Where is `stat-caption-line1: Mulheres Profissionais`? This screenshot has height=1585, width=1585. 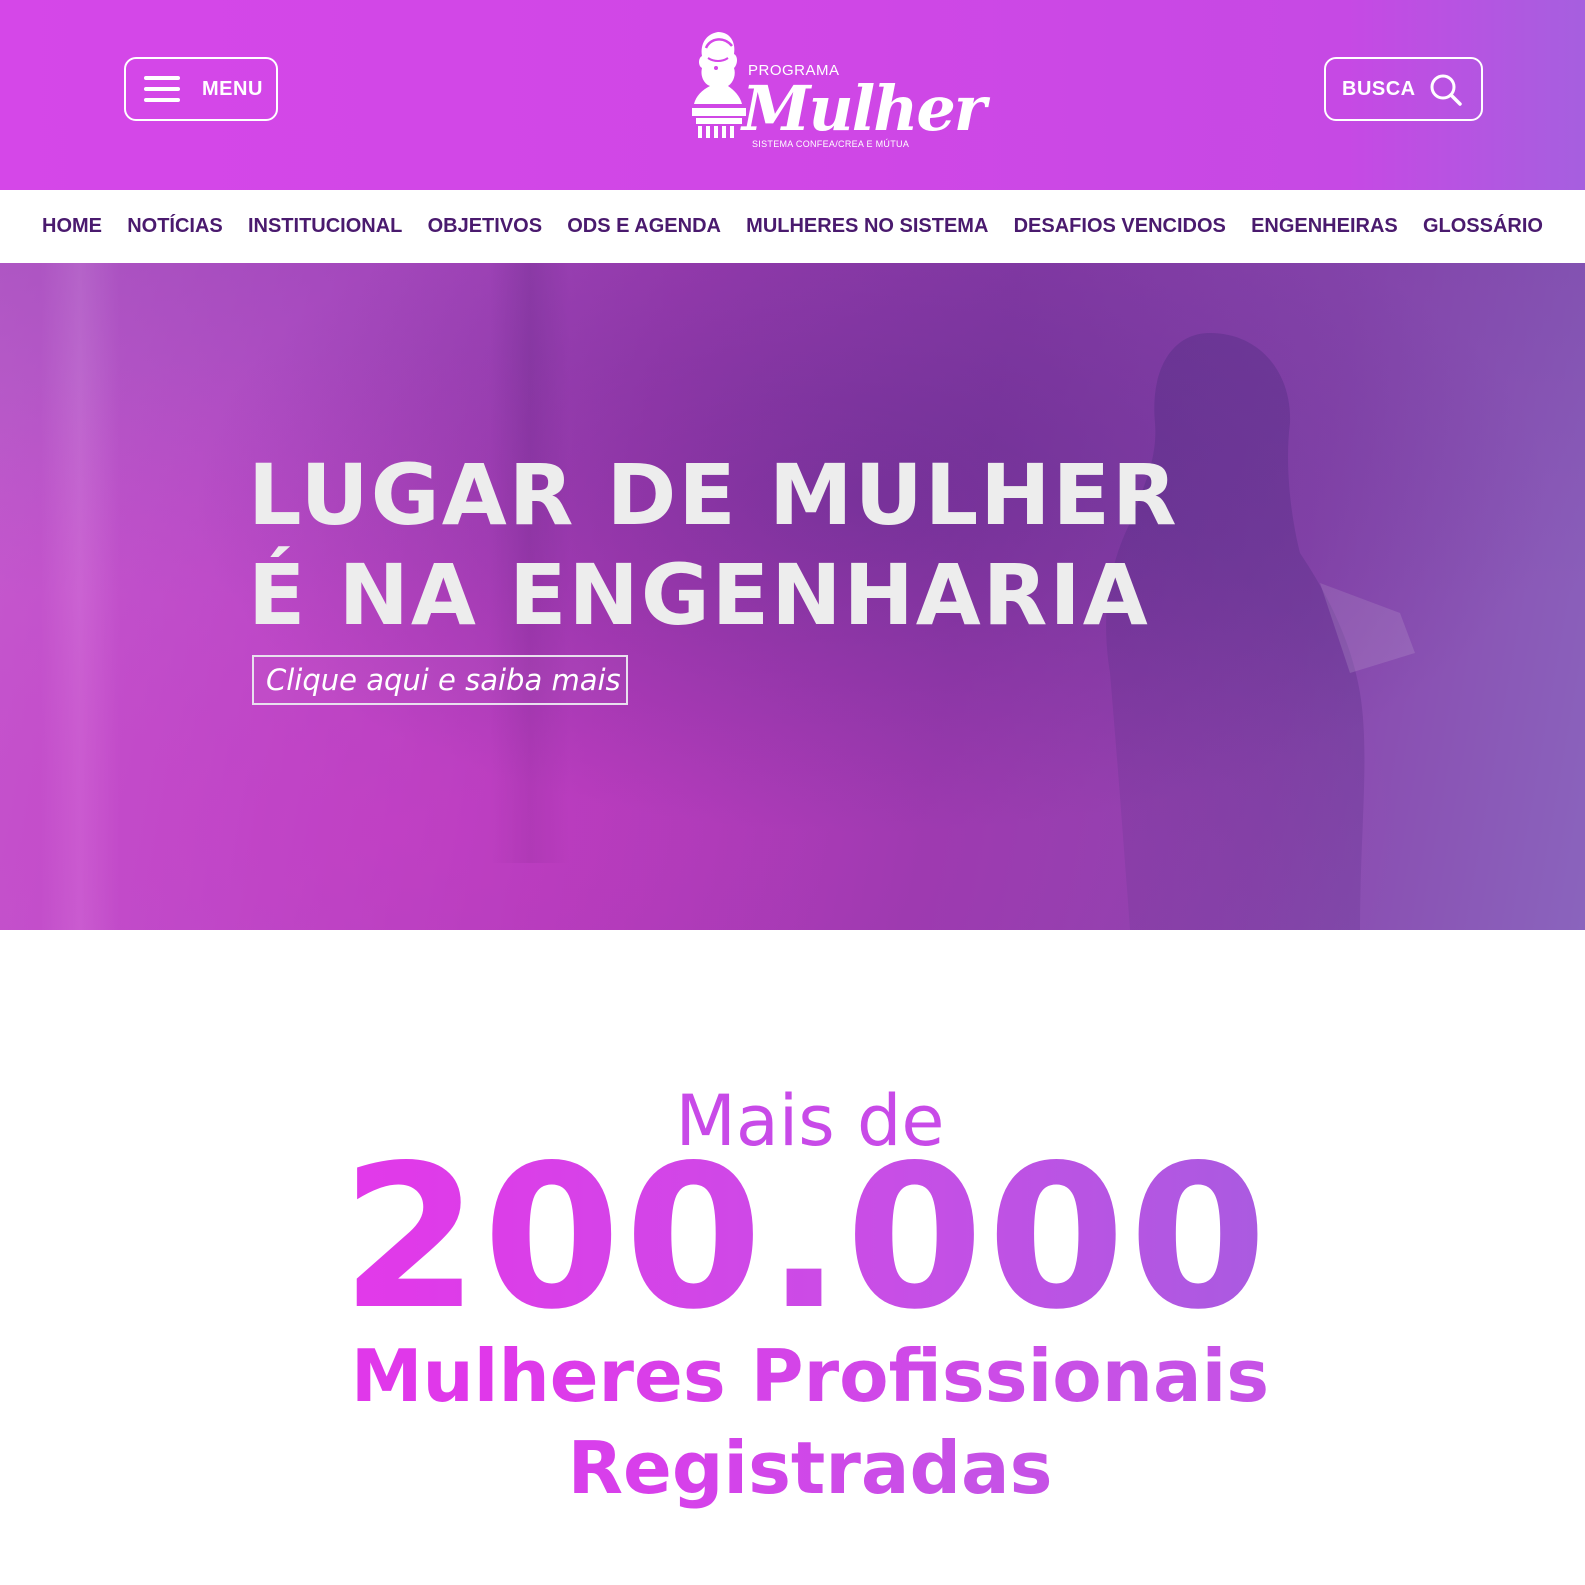 stat-caption-line1: Mulheres Profissionais is located at coordinates (792, 1376).